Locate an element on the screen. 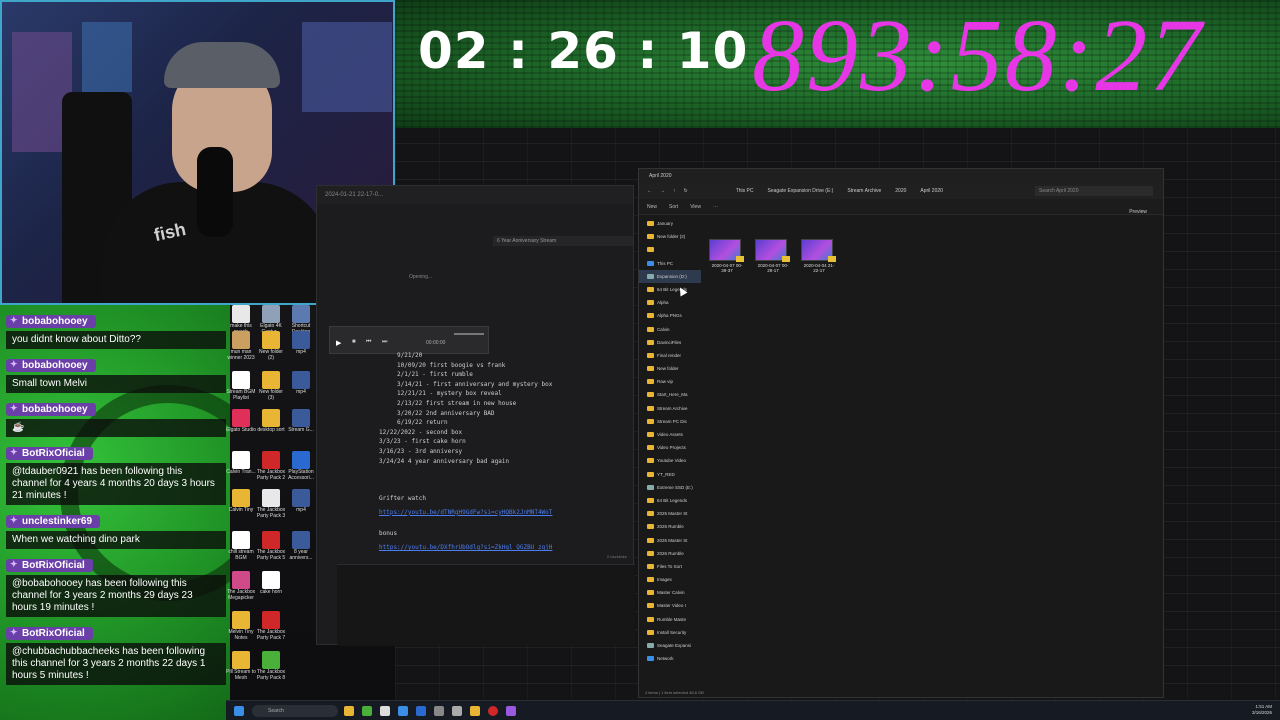  desktop-icon: The Jackbox Party Pack 2 is located at coordinates (271, 466).